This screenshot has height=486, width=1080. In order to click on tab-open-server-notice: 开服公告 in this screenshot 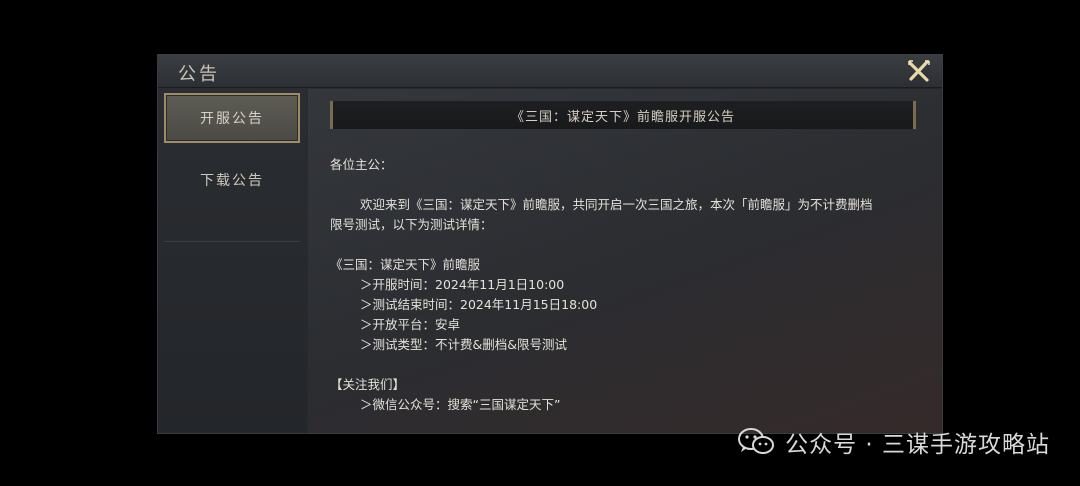, I will do `click(232, 118)`.